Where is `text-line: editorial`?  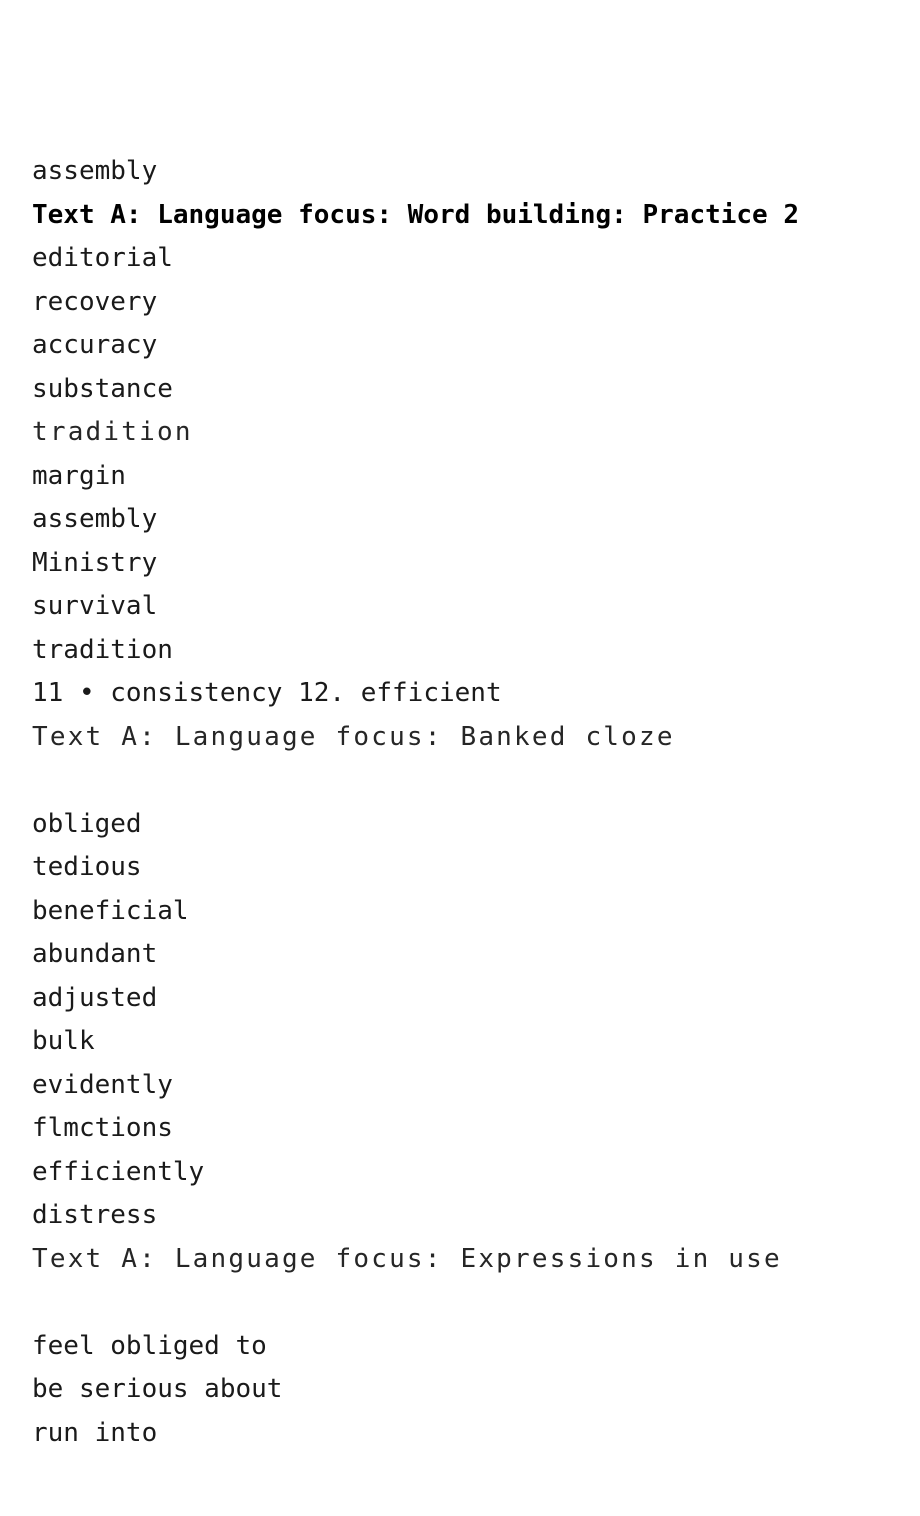 text-line: editorial is located at coordinates (102, 258).